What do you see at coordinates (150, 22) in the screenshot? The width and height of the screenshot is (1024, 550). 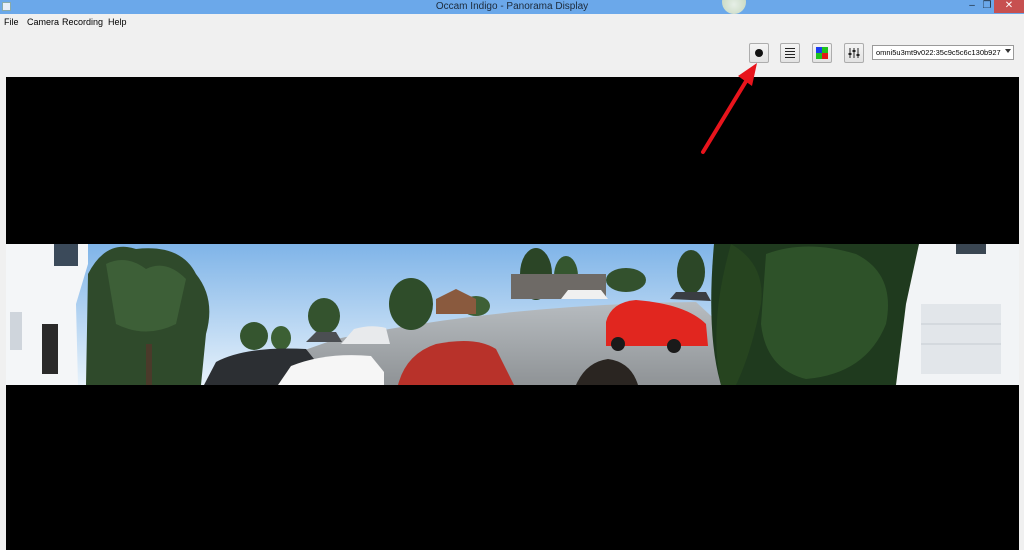 I see `menu-bar: File Camera Recording Help` at bounding box center [150, 22].